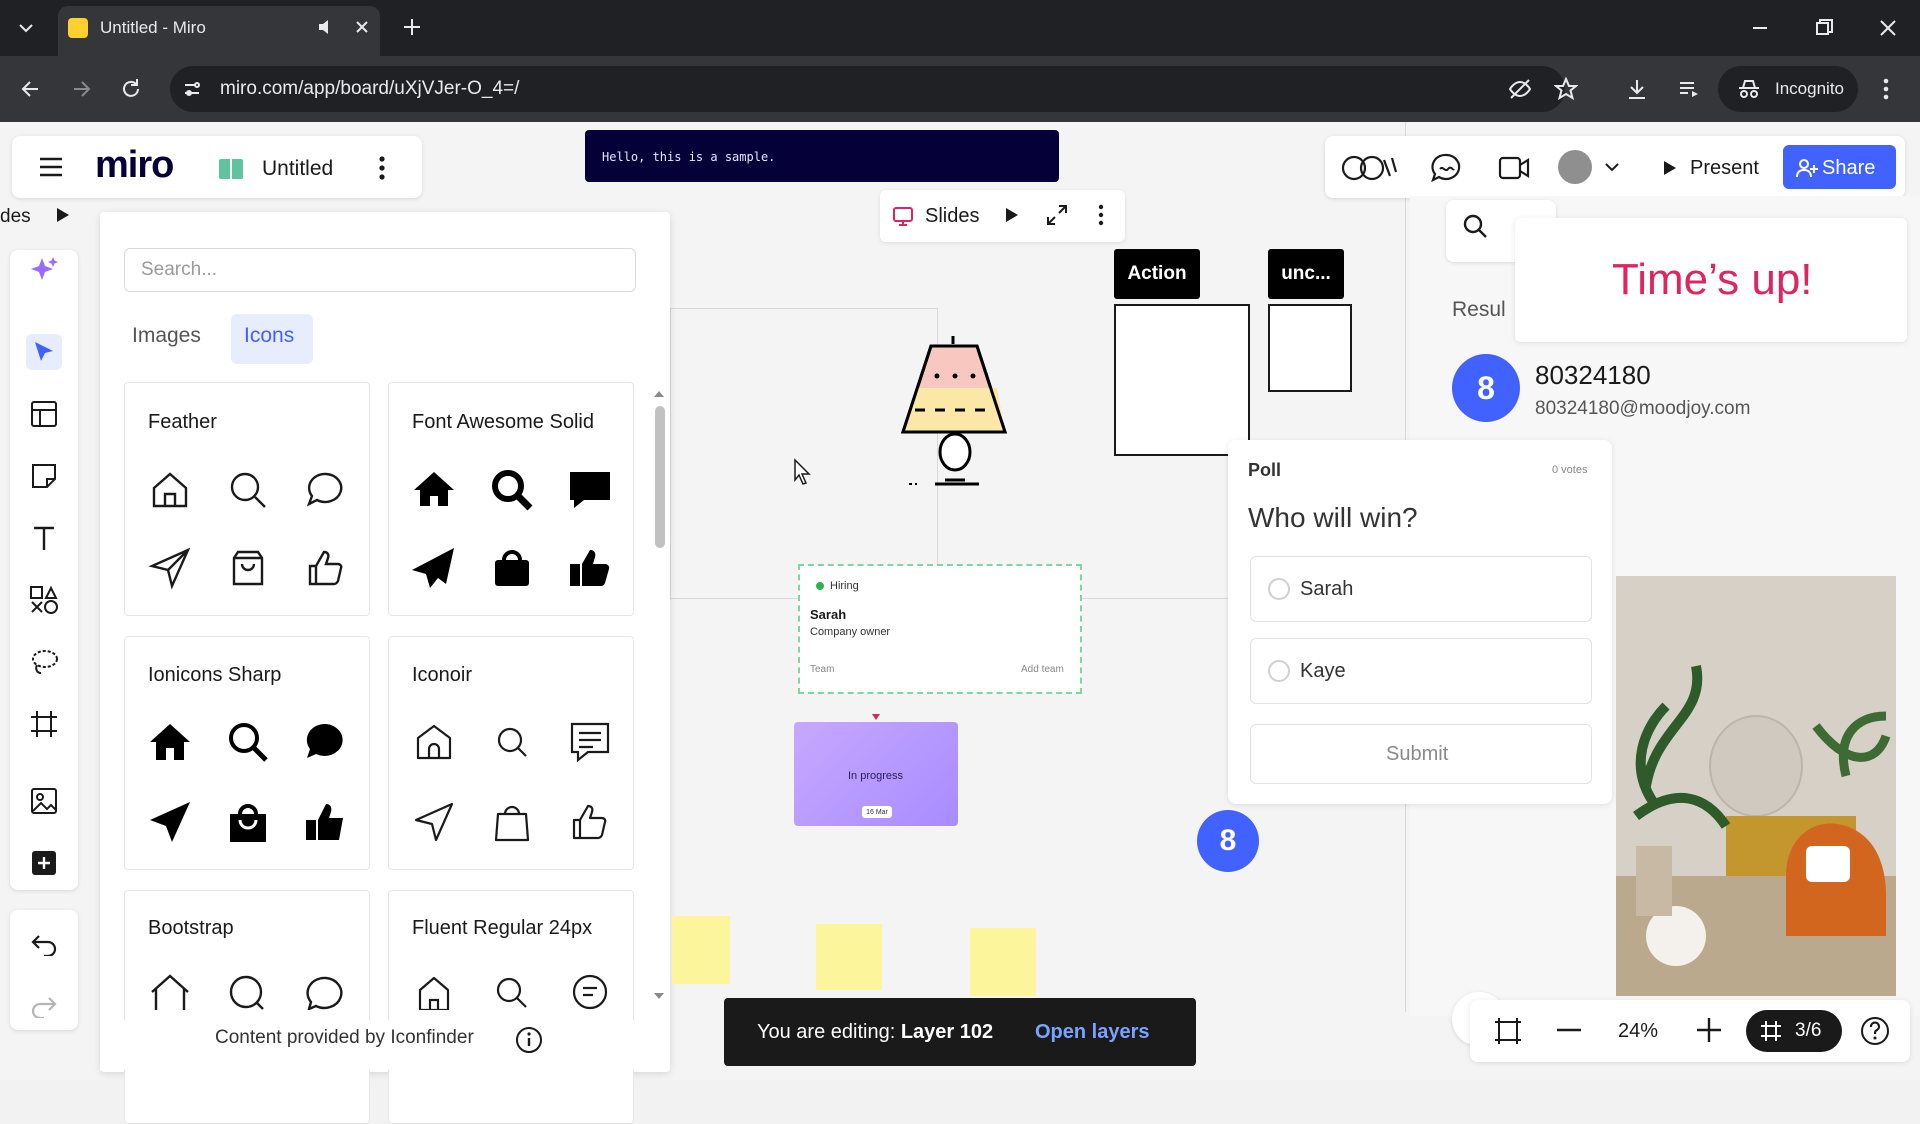 The height and width of the screenshot is (1124, 1920). I want to click on minimize-icon, so click(1760, 28).